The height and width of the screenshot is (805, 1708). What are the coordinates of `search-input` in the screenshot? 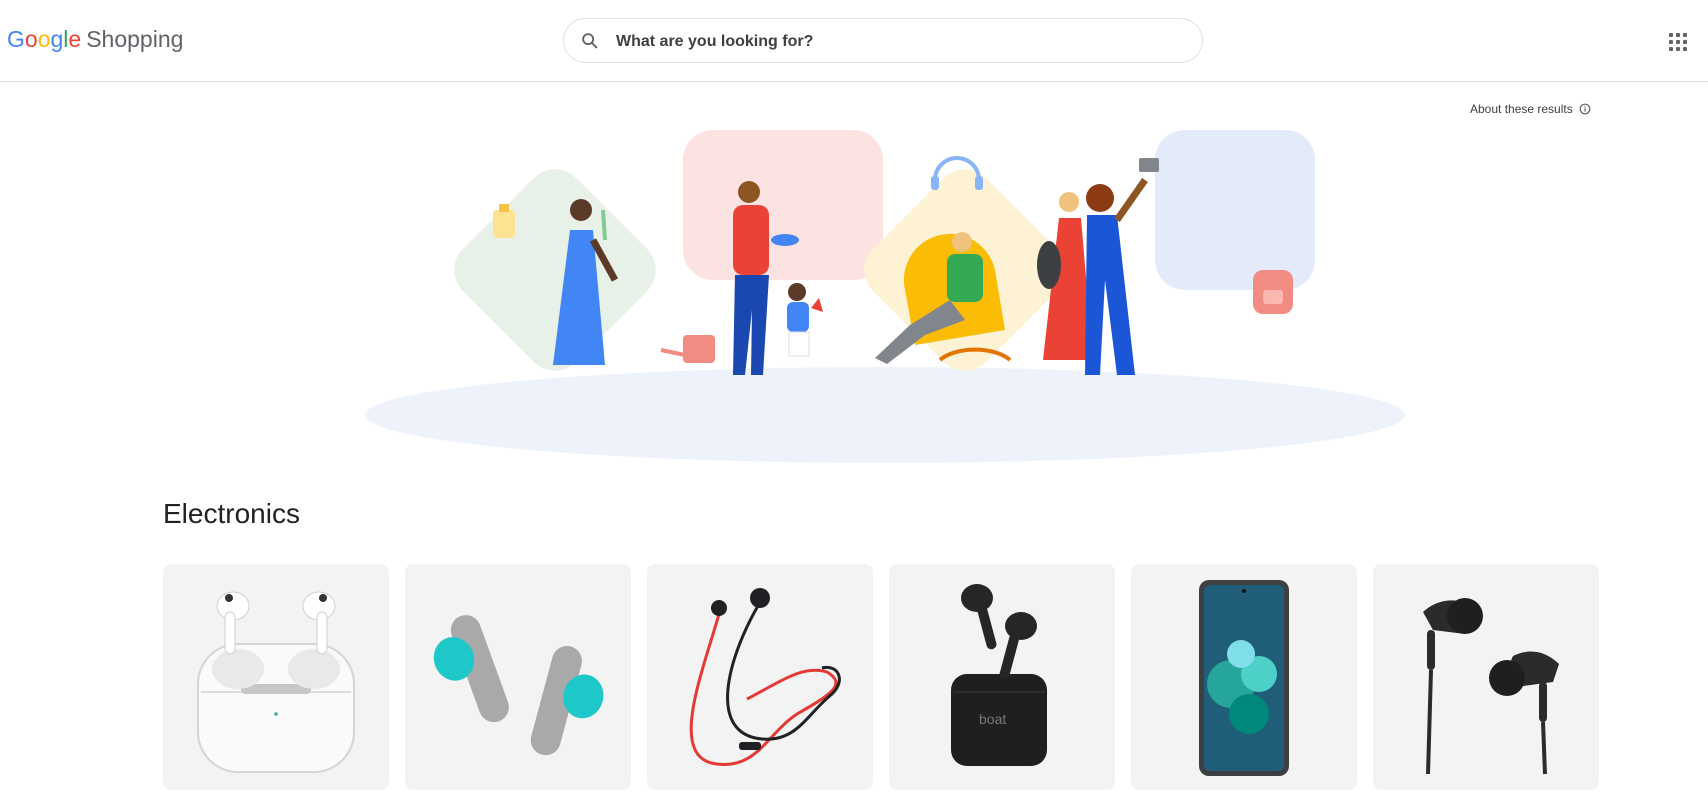 It's located at (896, 42).